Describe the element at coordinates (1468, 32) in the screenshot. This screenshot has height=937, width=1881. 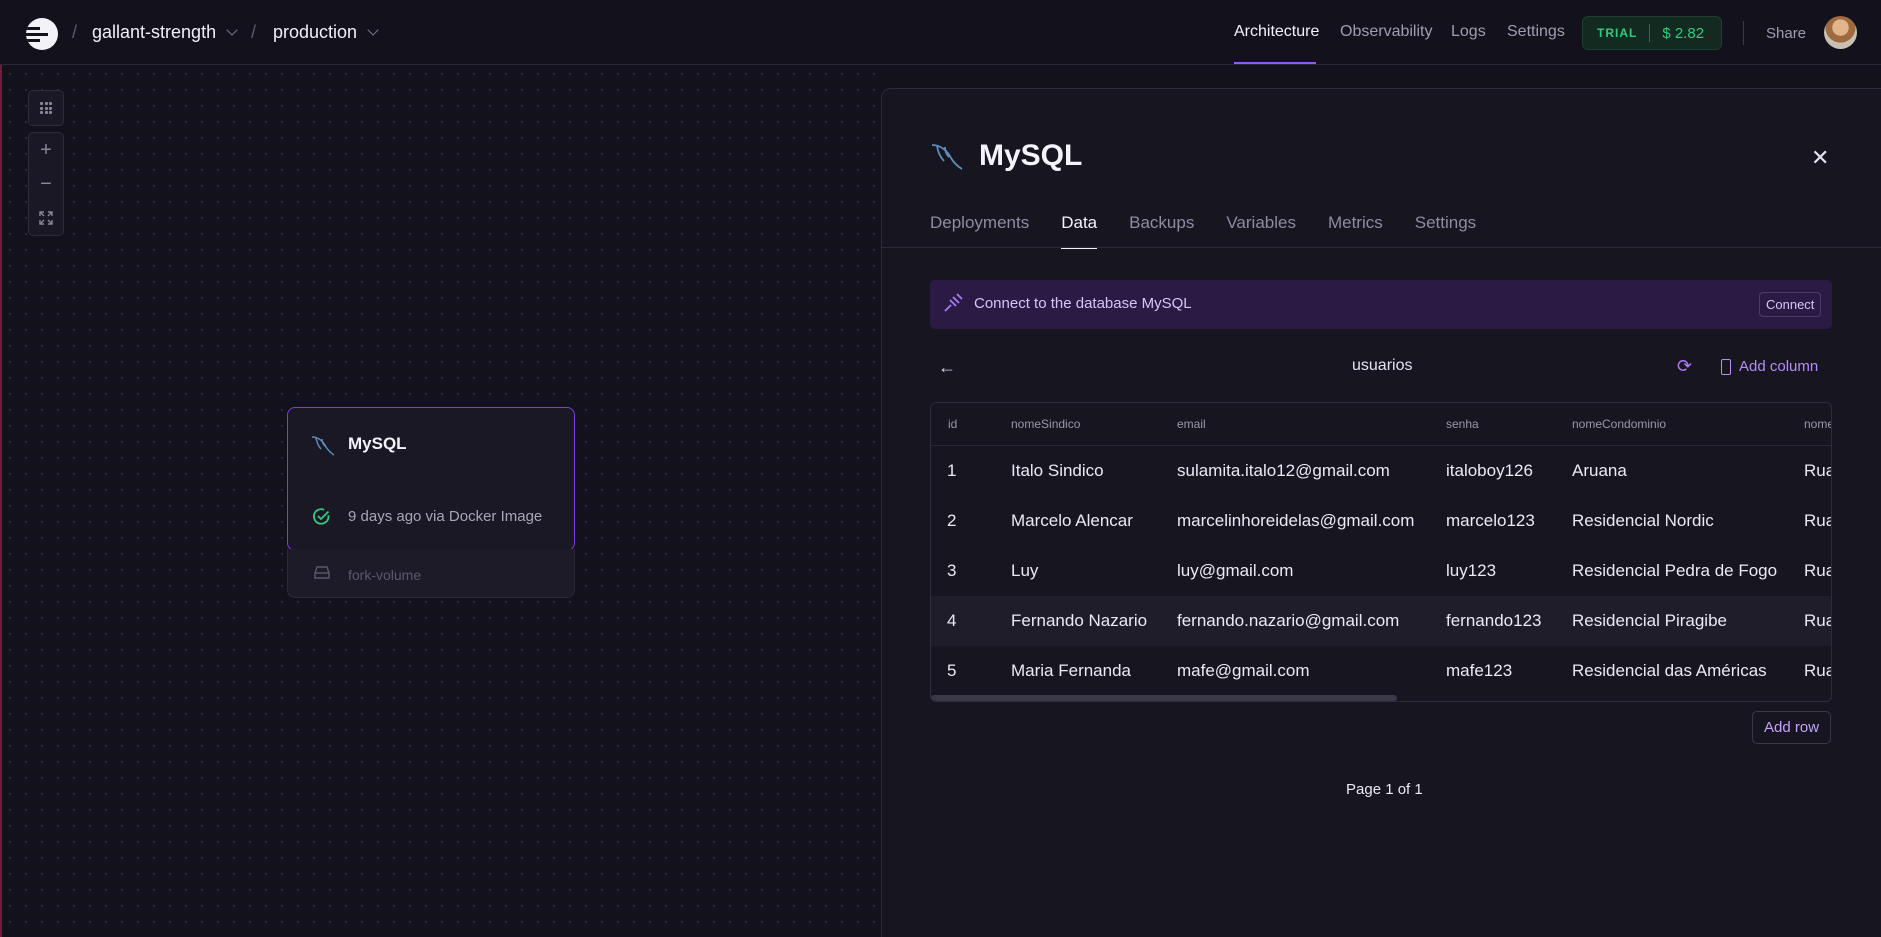
I see `nav-logs: Logs` at that location.